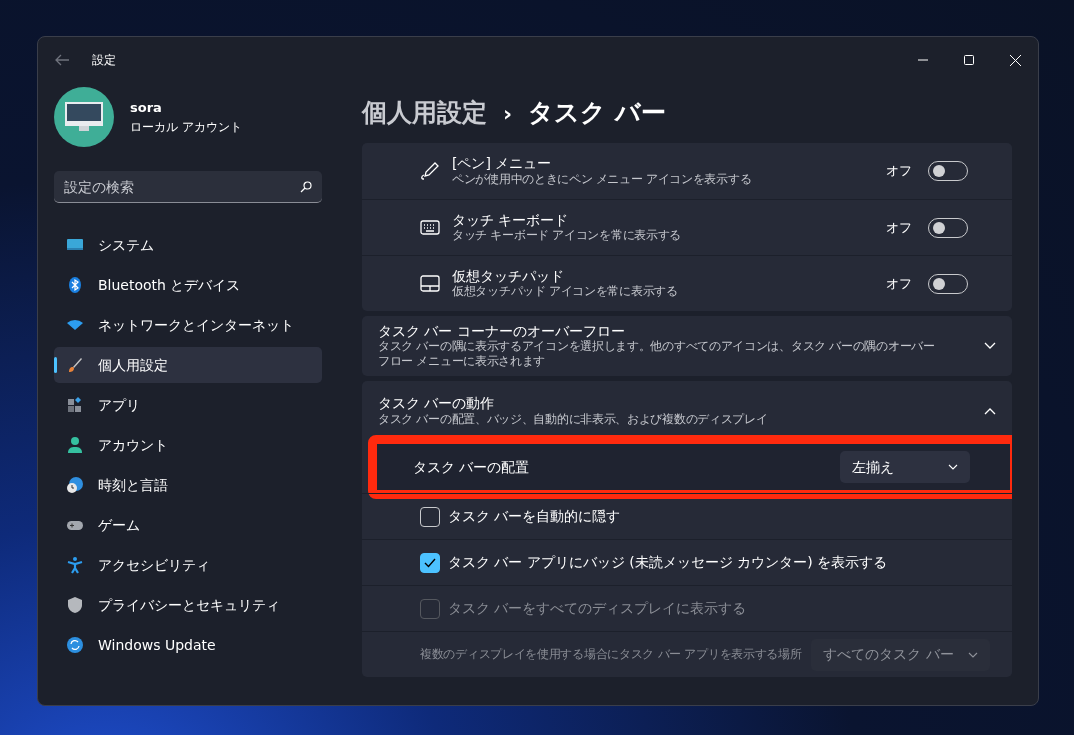  Describe the element at coordinates (188, 445) in the screenshot. I see `nav-item: アカウント` at that location.